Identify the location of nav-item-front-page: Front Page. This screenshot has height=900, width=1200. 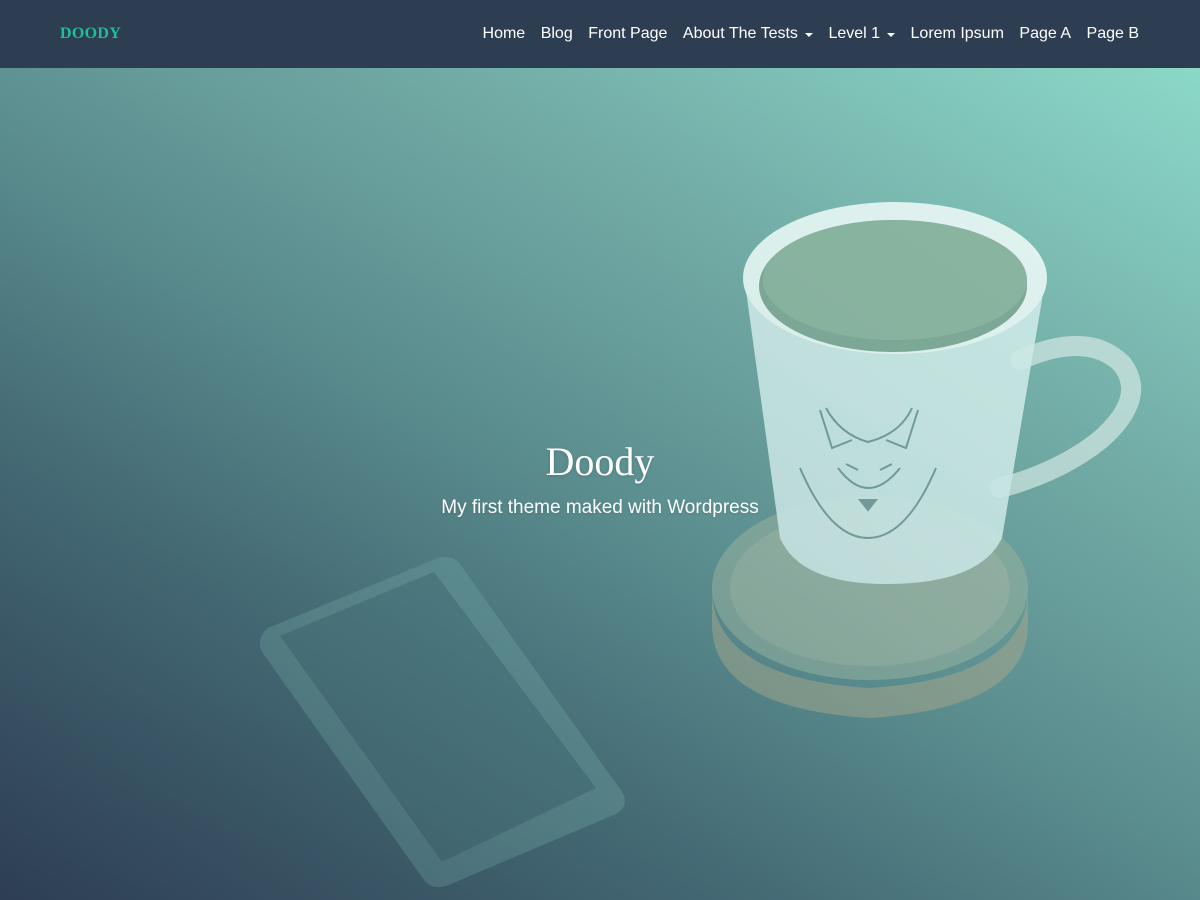
(627, 34).